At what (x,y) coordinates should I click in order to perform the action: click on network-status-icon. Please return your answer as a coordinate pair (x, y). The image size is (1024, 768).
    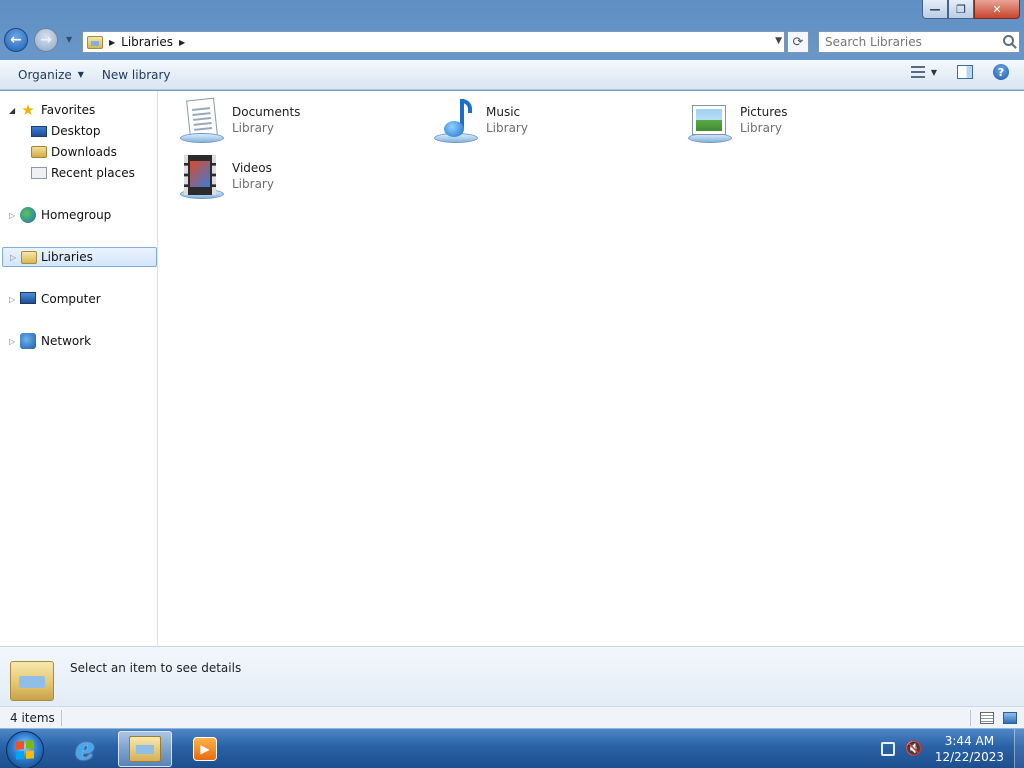
    Looking at the image, I should click on (888, 749).